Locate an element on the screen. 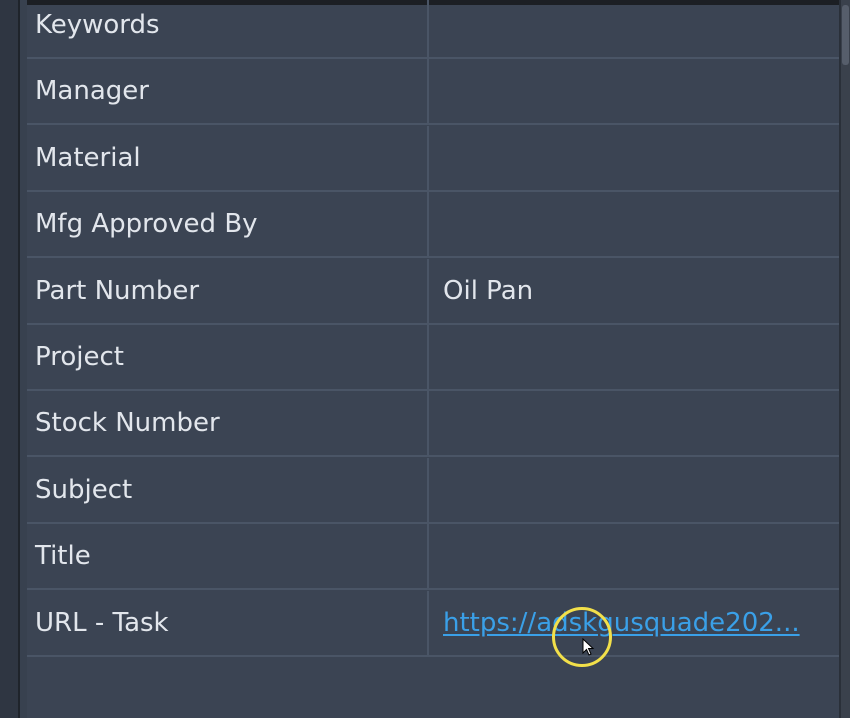  property-row-stock-number: Stock Number is located at coordinates (433, 424).